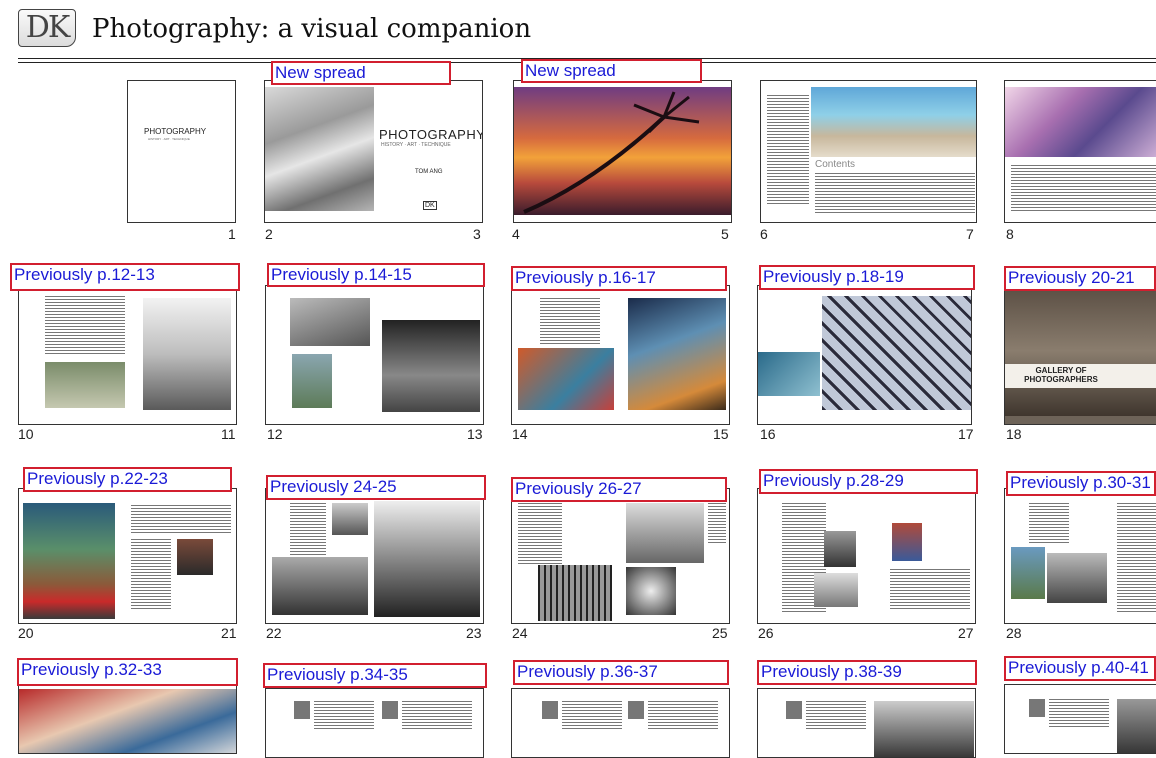 The width and height of the screenshot is (1156, 758). Describe the element at coordinates (127, 672) in the screenshot. I see `previously-label: Previously p.32-33` at that location.